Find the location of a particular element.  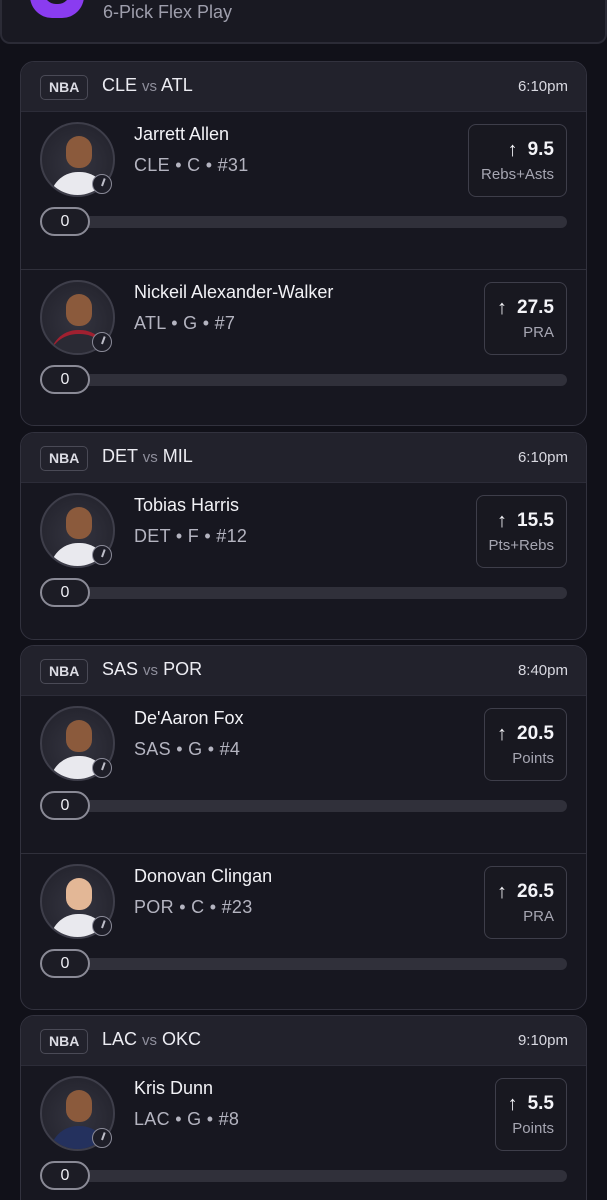

projection-box: ↑ 15.5 Pts+Rebs is located at coordinates (521, 531).